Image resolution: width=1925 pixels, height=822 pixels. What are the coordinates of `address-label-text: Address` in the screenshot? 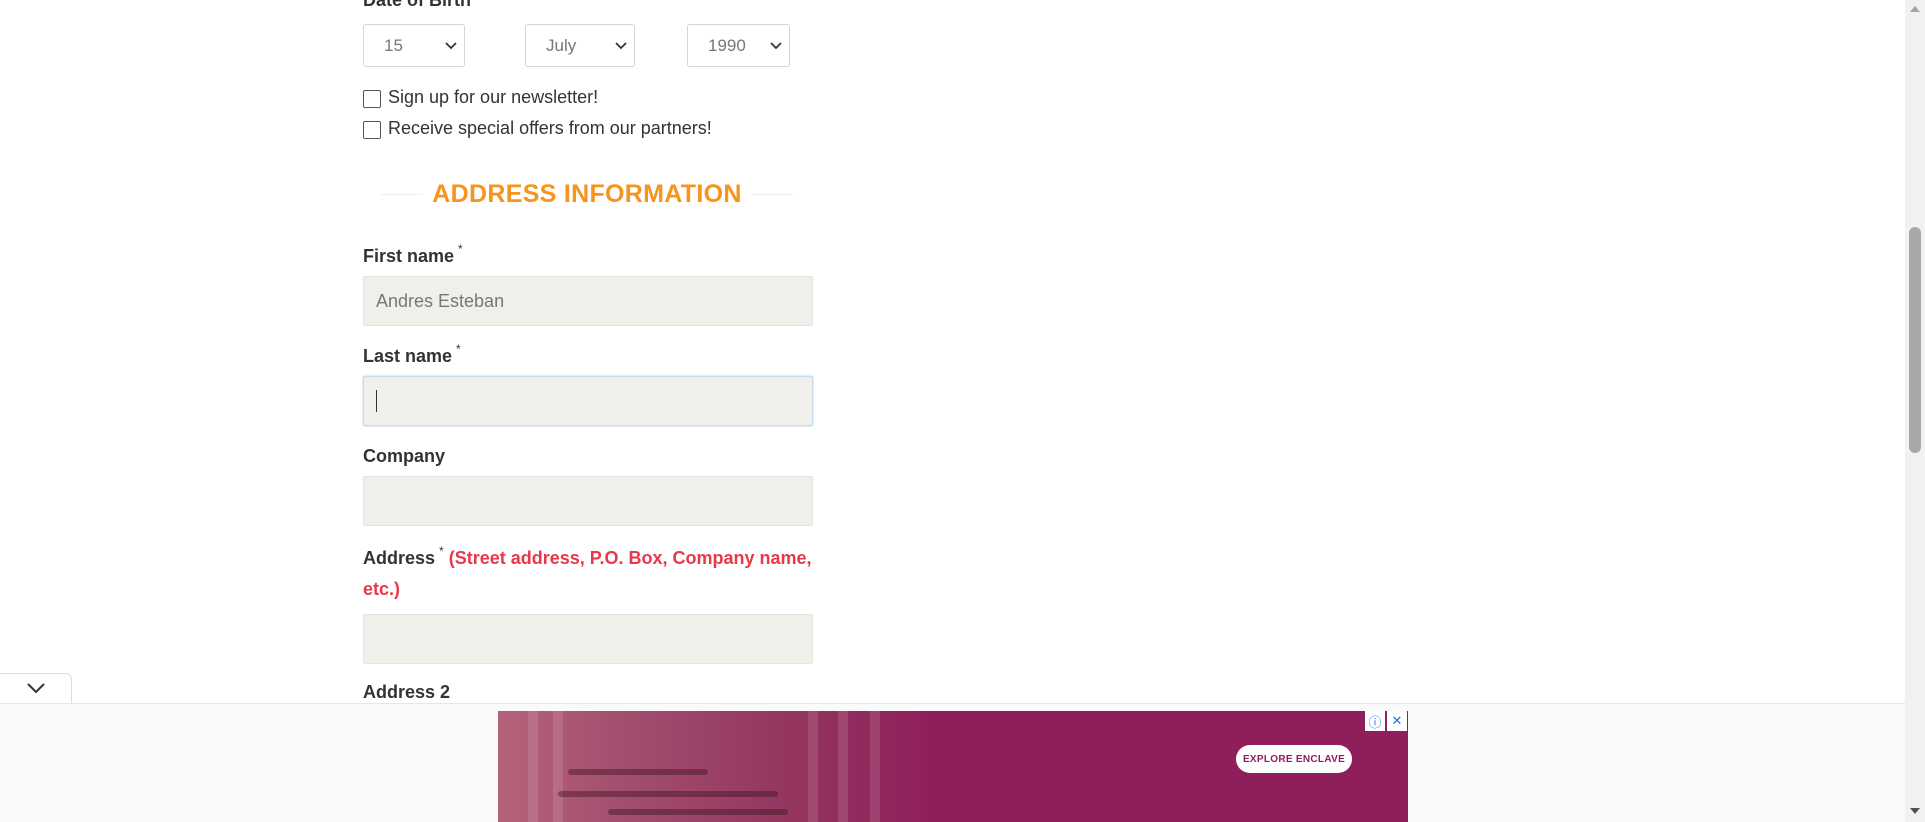 It's located at (399, 558).